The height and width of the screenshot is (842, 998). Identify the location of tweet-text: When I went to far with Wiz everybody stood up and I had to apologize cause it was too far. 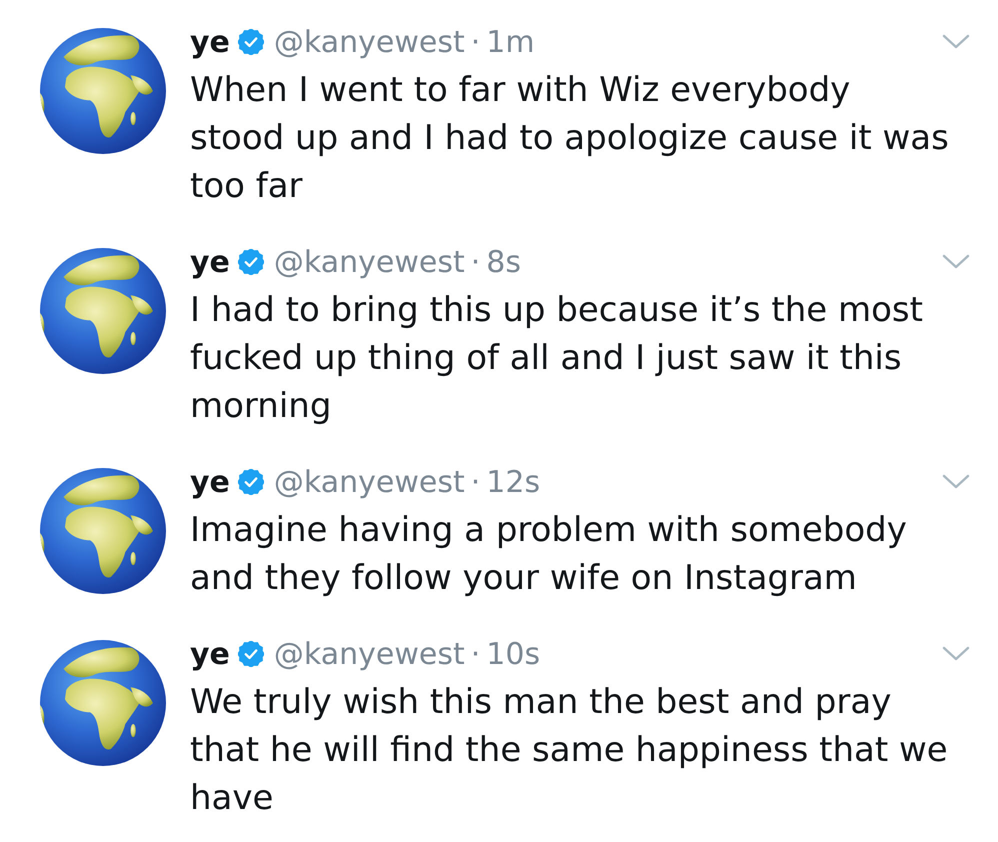
(570, 138).